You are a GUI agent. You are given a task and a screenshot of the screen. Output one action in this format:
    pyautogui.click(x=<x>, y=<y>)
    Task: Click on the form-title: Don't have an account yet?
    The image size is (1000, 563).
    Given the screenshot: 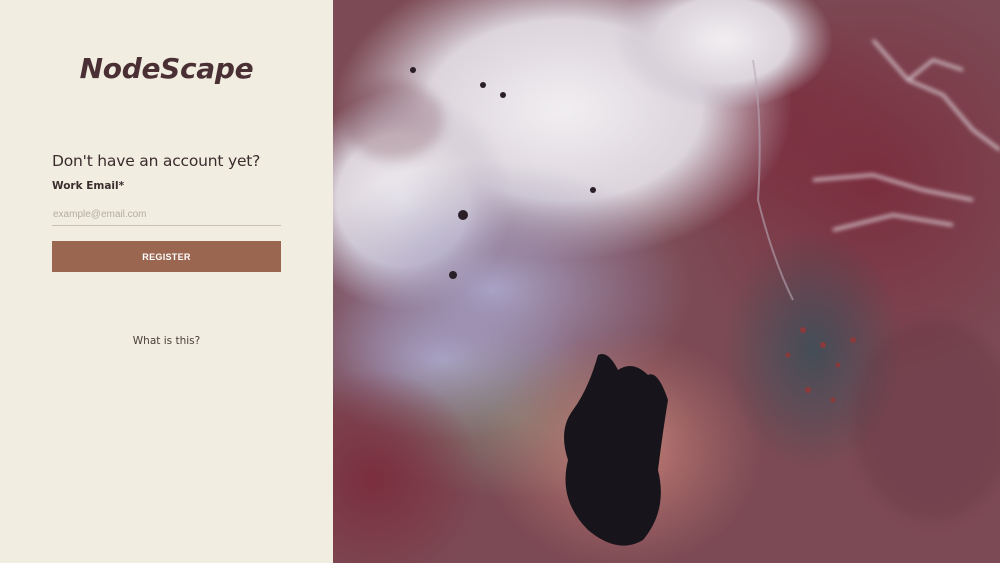 What is the action you would take?
    pyautogui.click(x=156, y=161)
    